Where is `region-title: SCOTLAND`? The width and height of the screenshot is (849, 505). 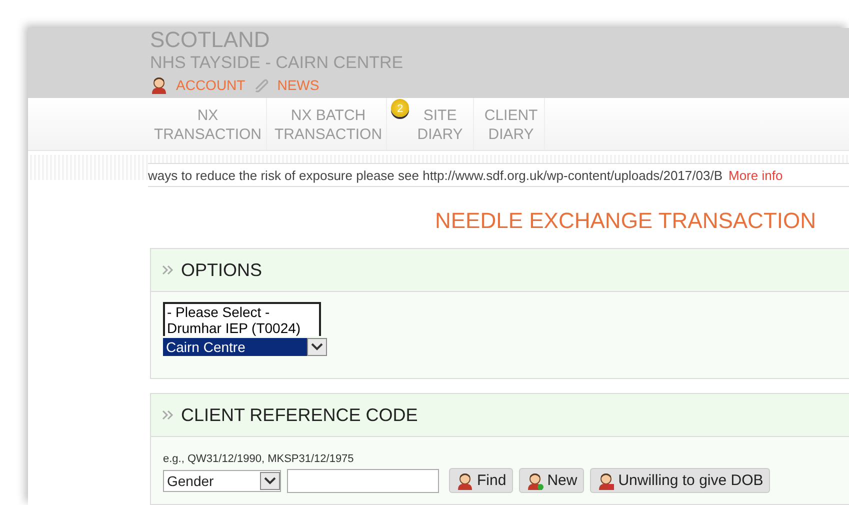
region-title: SCOTLAND is located at coordinates (210, 40).